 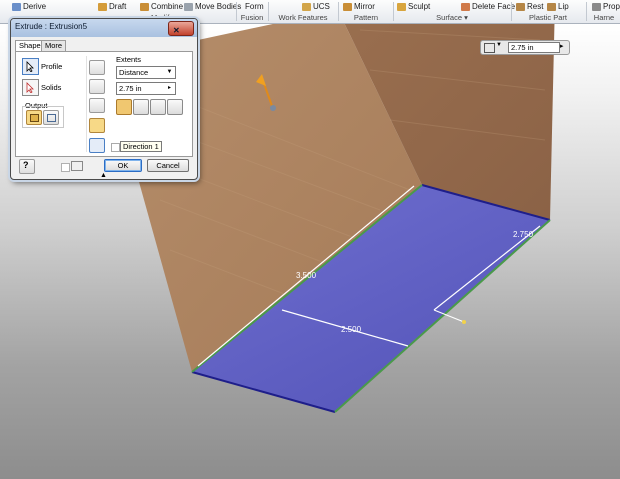 I want to click on extents-dropdown: Distance ▼, so click(x=146, y=72).